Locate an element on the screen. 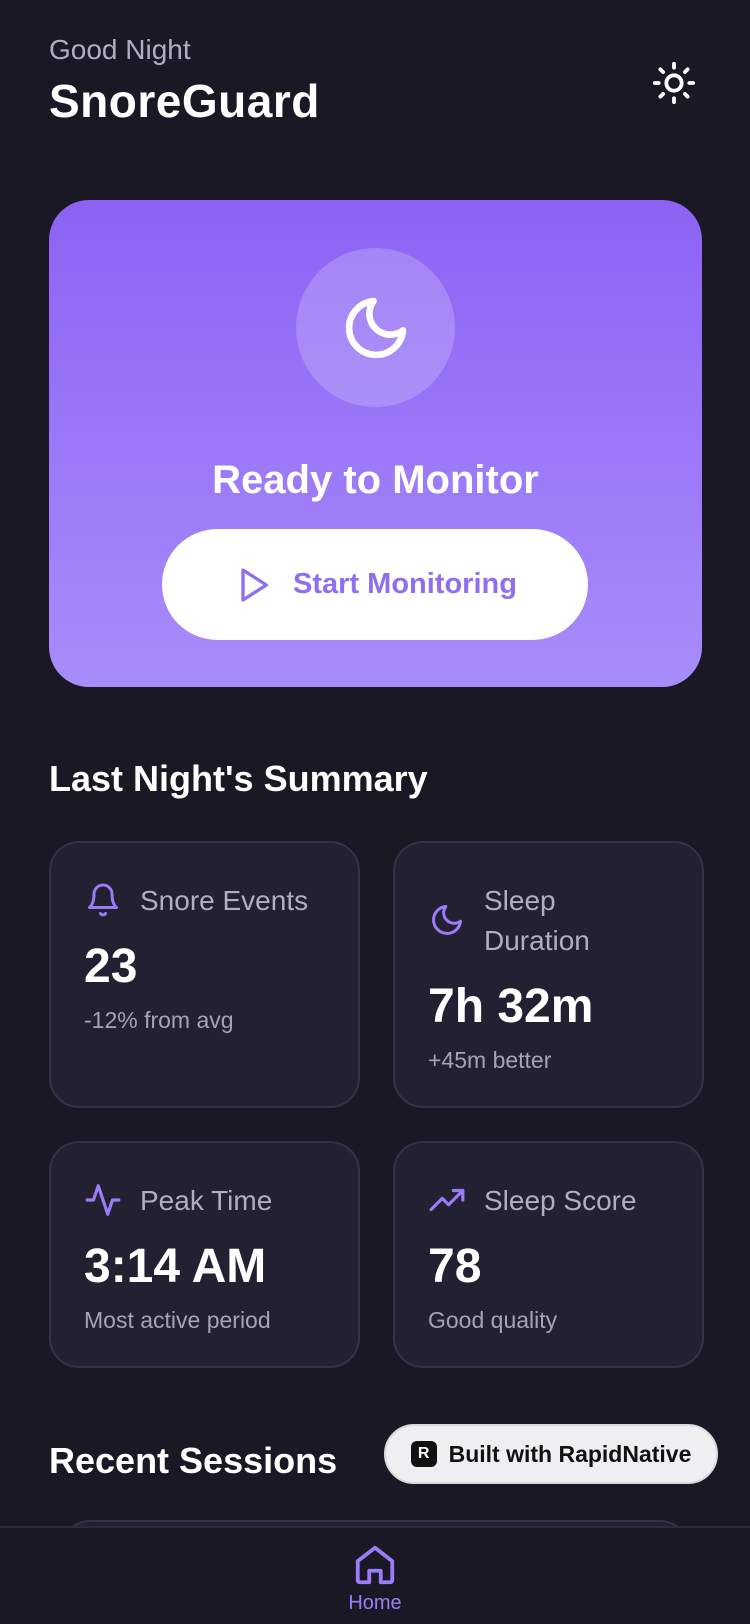  nav-label-home: Home is located at coordinates (375, 1603).